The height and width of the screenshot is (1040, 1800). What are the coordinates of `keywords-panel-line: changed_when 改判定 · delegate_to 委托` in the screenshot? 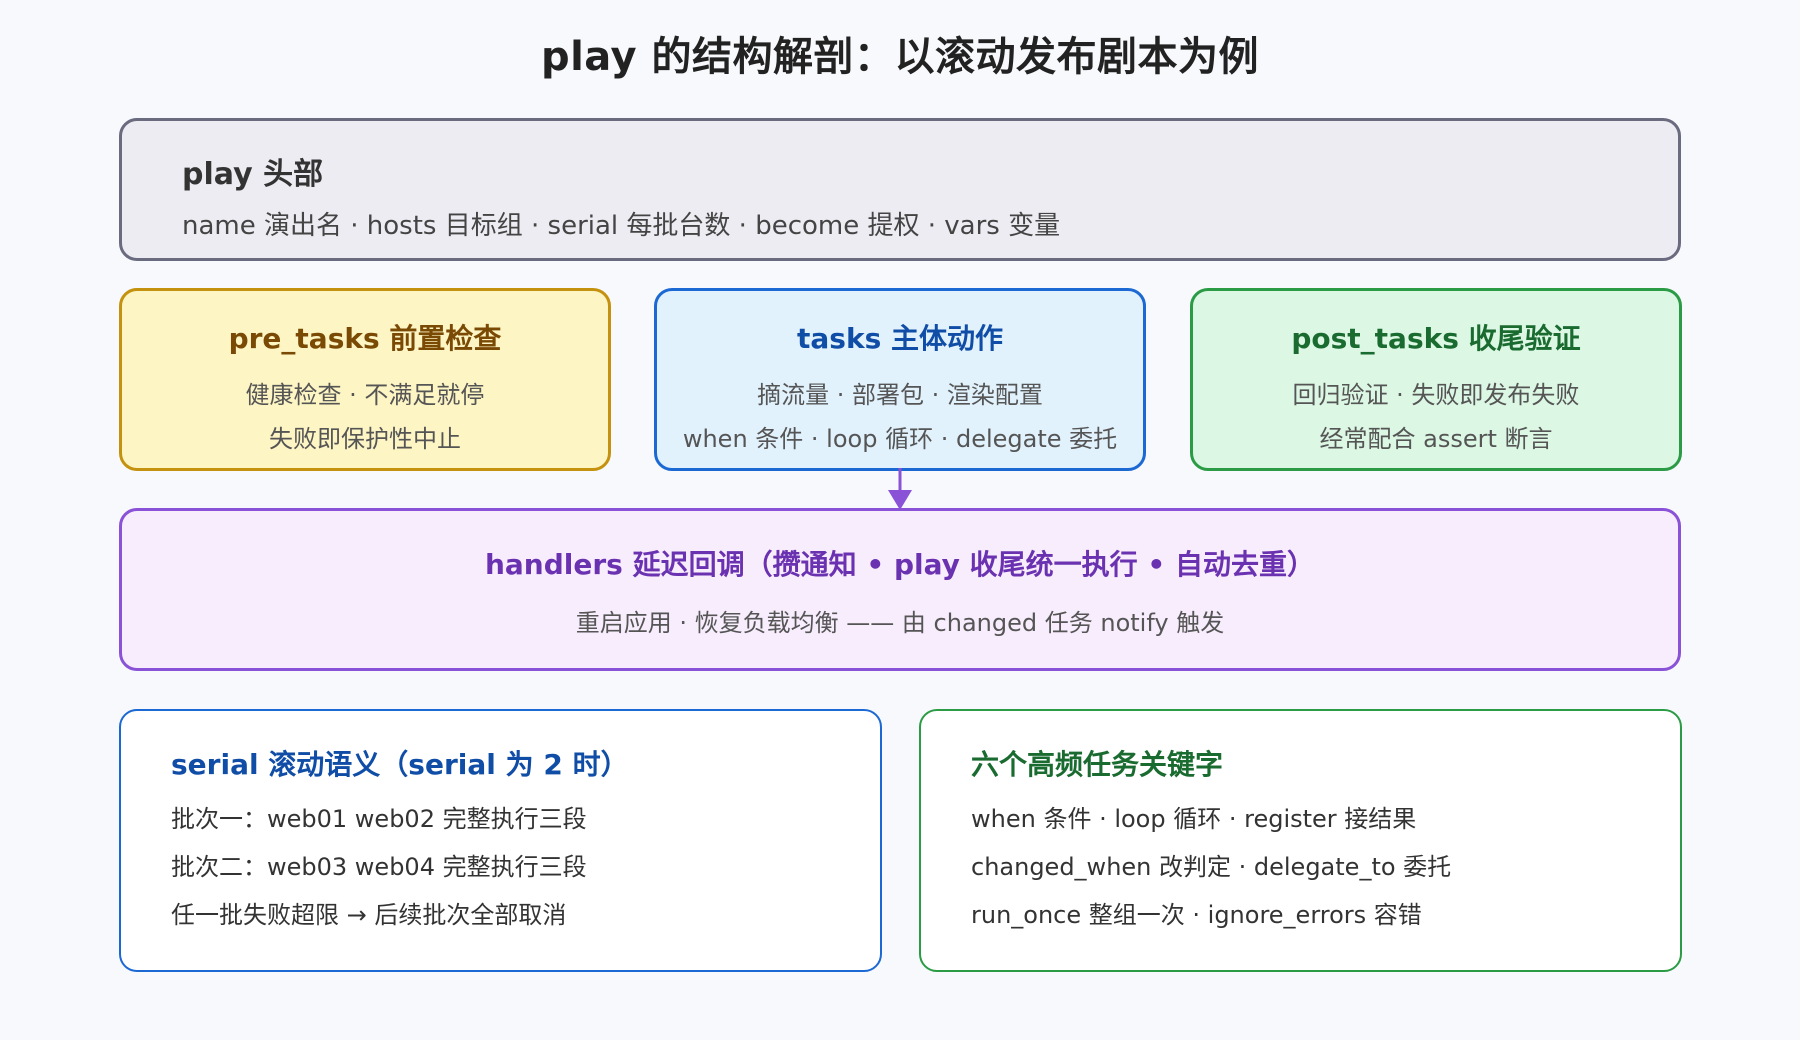 It's located at (1211, 867).